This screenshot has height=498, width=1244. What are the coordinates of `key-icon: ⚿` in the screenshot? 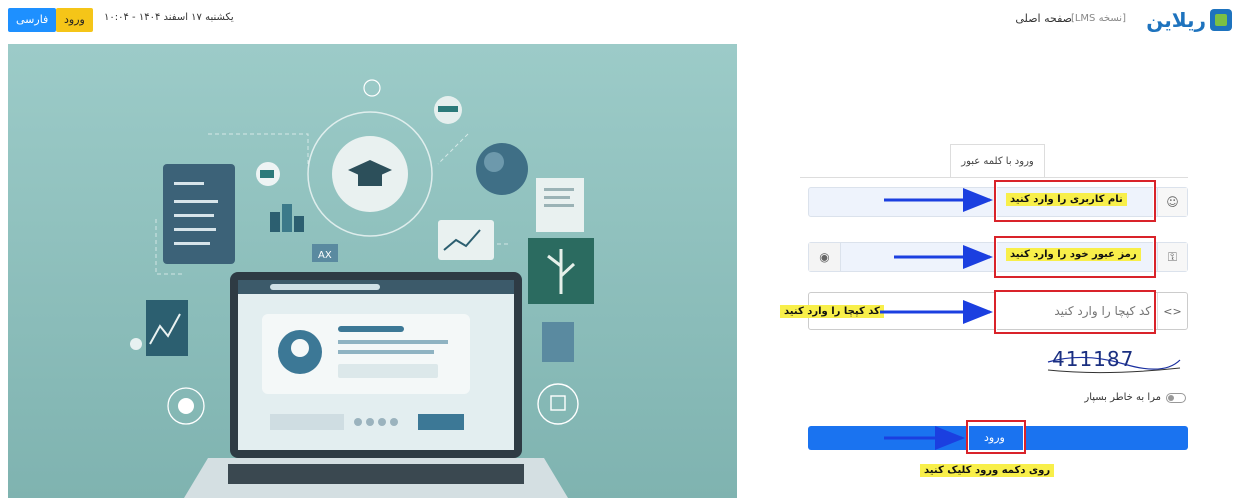 It's located at (1172, 257).